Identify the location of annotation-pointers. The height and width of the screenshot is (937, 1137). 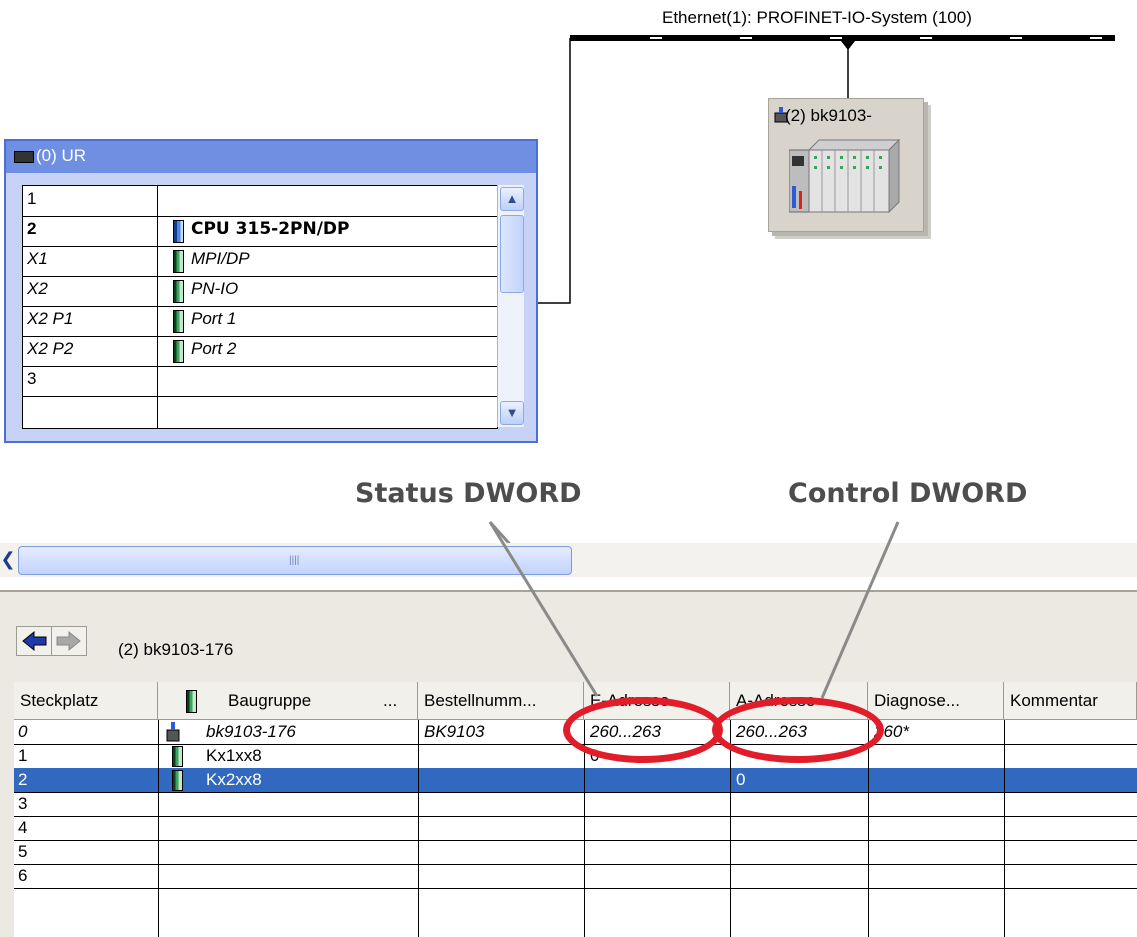
(694, 610).